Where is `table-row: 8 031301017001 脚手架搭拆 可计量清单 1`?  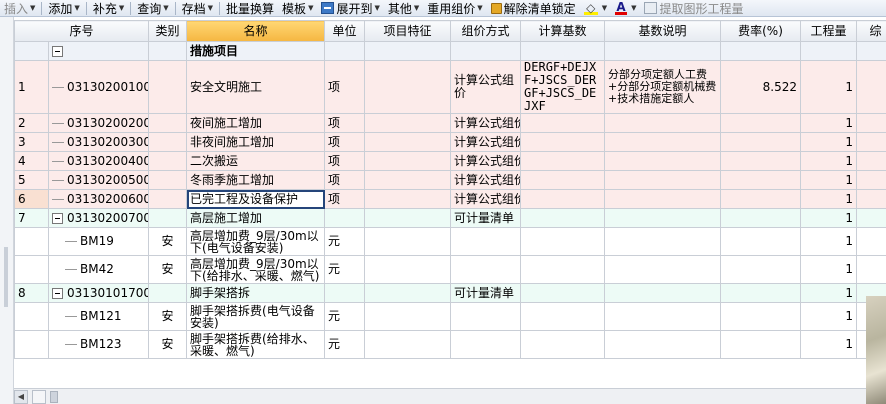
table-row: 8 031301017001 脚手架搭拆 可计量清单 1 is located at coordinates (450, 293).